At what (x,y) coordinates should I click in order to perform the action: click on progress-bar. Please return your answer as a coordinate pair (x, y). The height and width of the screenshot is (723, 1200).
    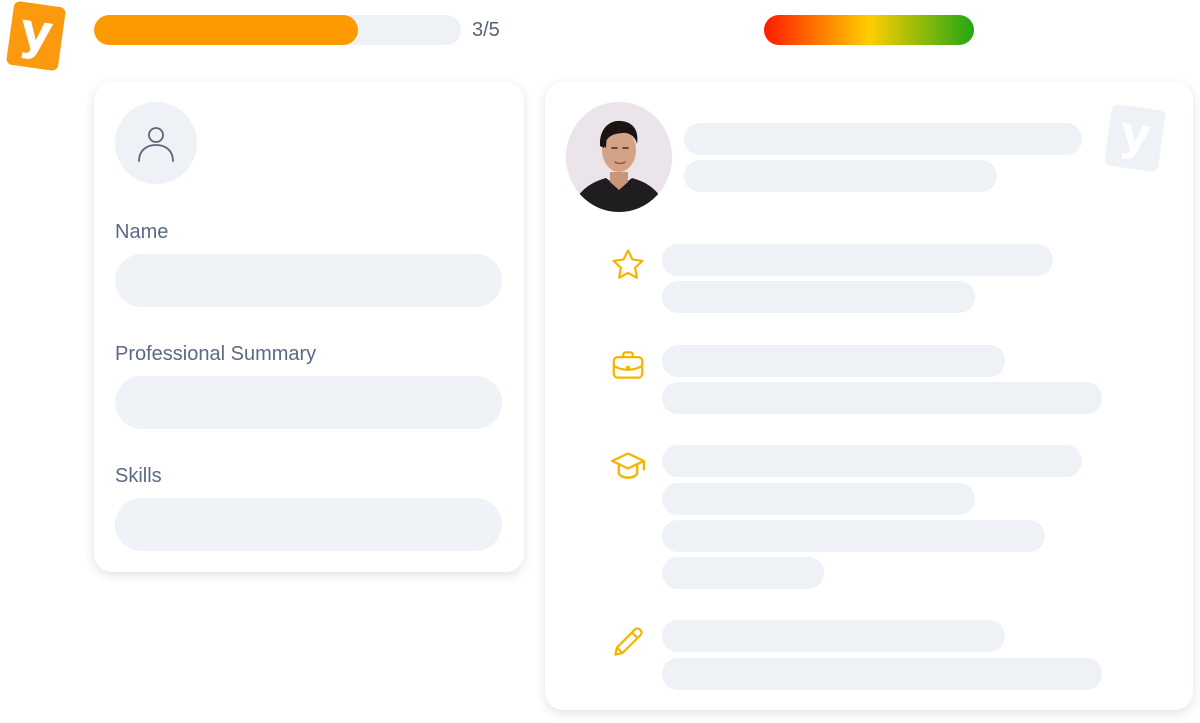
    Looking at the image, I should click on (277, 30).